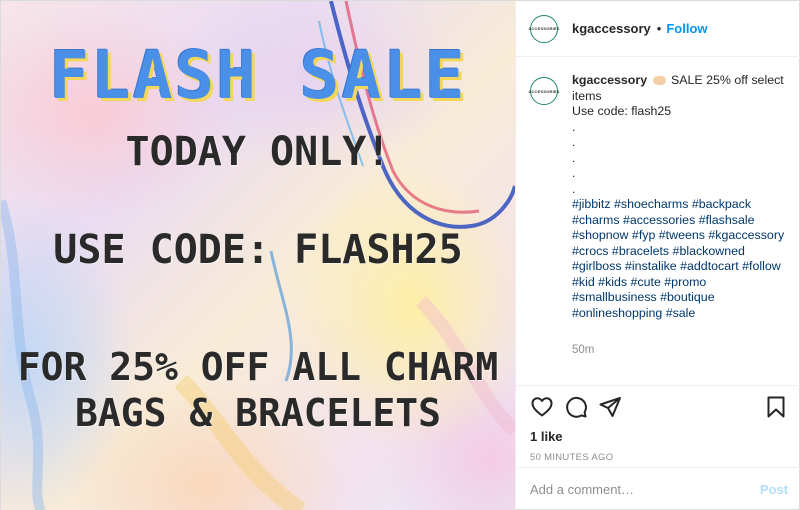  Describe the element at coordinates (776, 407) in the screenshot. I see `bookmark-icon` at that location.